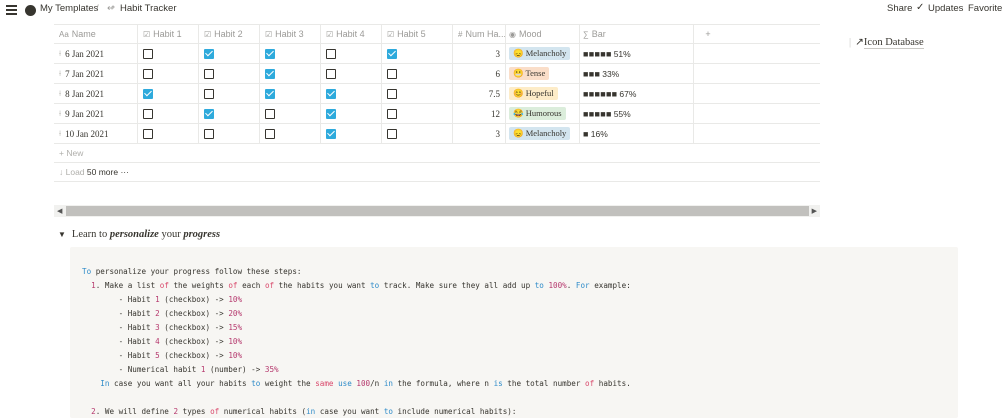 This screenshot has width=1005, height=418. Describe the element at coordinates (84, 54) in the screenshot. I see `row-name: 6 Jan 2021` at that location.